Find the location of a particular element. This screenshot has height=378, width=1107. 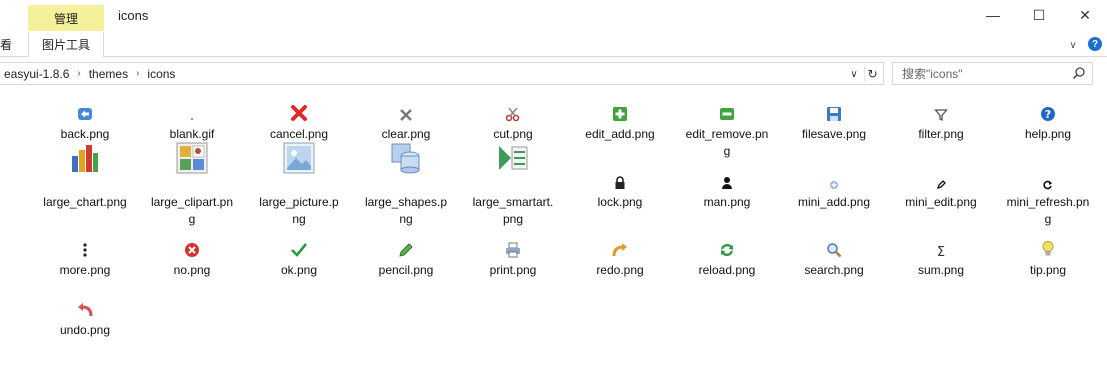

file-name: mini_refresh.png is located at coordinates (1048, 211).